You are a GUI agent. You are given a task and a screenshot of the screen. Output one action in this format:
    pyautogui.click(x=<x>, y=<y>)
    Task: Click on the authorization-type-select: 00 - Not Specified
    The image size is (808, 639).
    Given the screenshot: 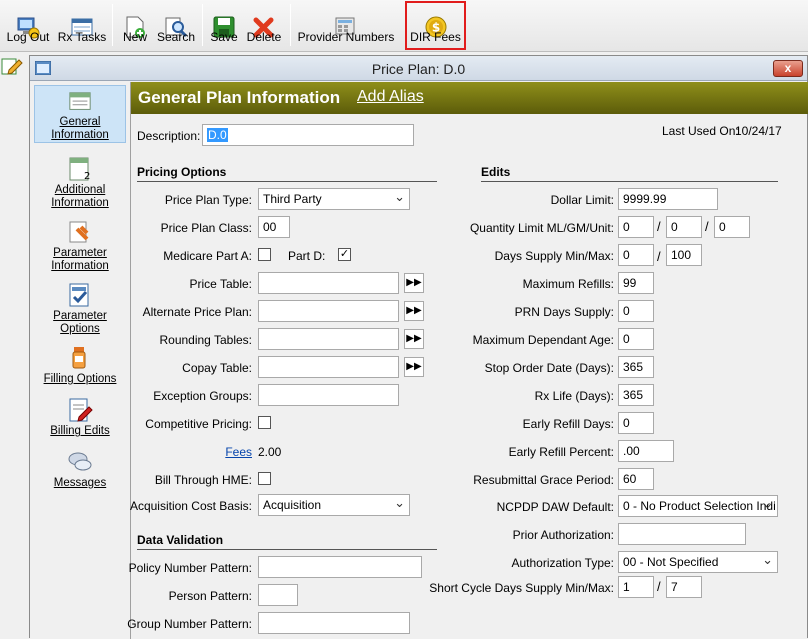 What is the action you would take?
    pyautogui.click(x=698, y=562)
    